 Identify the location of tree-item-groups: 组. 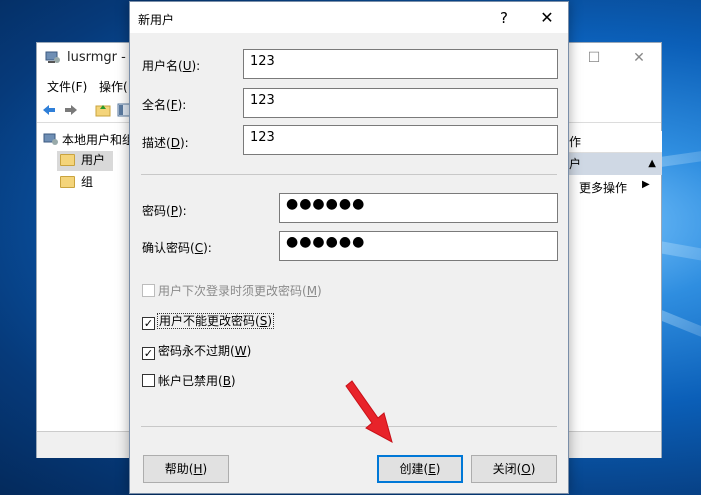
(75, 183).